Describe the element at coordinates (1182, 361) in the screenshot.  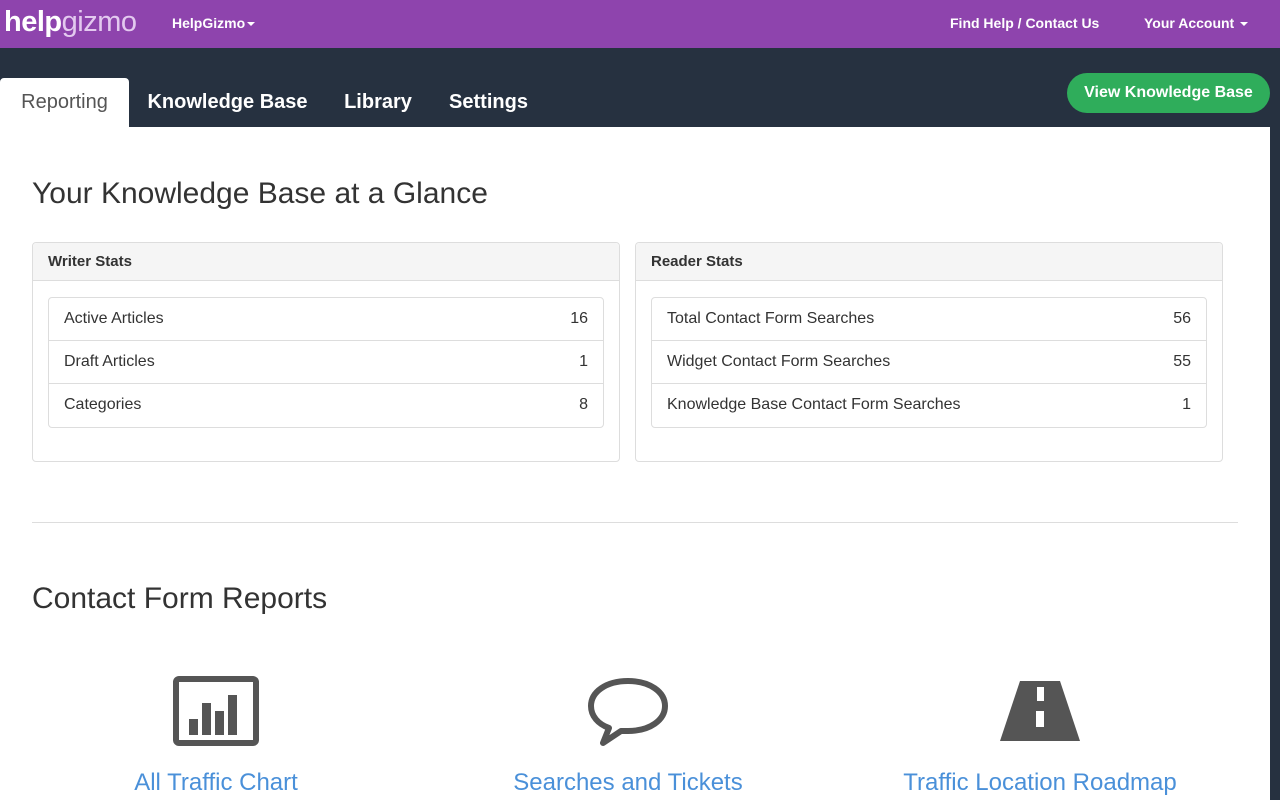
I see `stat-value: 55` at that location.